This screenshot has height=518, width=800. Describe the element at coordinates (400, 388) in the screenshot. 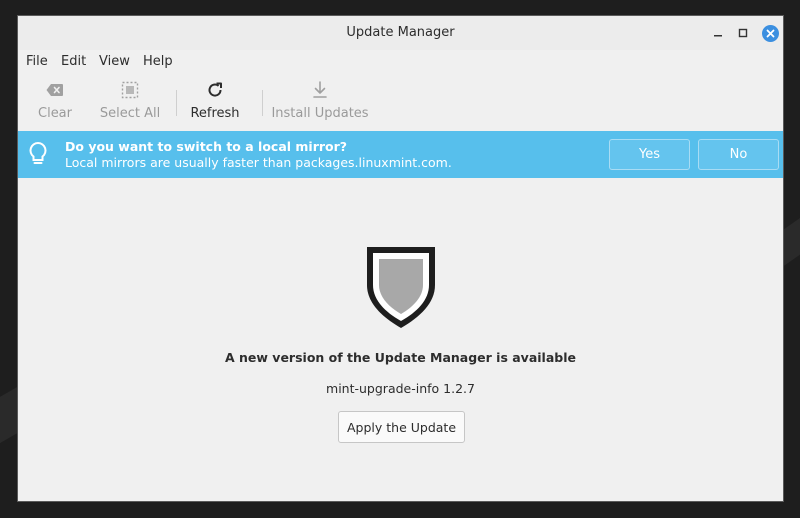

I see `package-version: mint-upgrade-info 1.2.7` at that location.